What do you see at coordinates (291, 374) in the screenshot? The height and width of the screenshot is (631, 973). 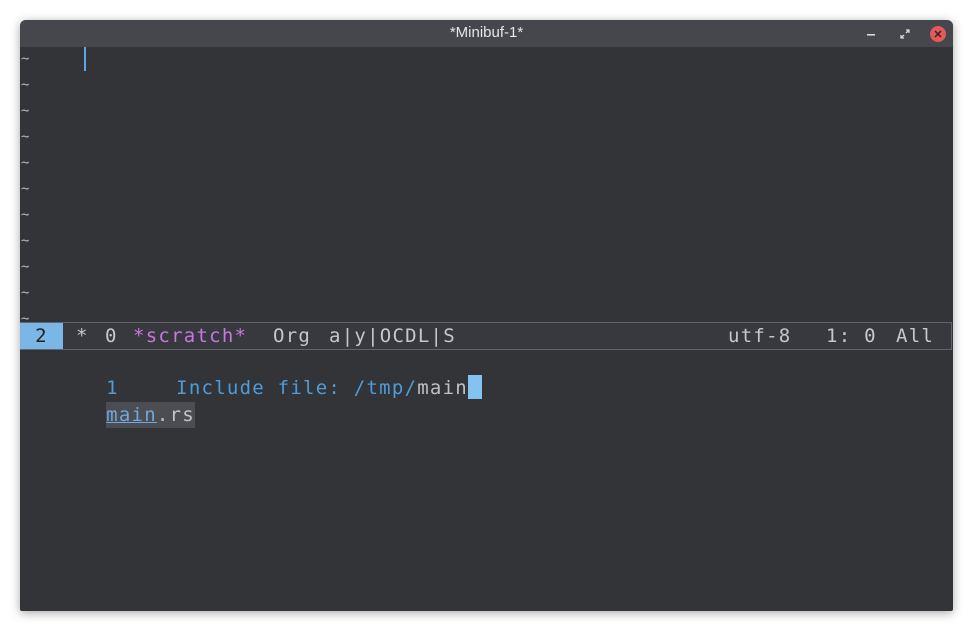 I see `minibuffer-input-line: Include file: /tmp/main` at bounding box center [291, 374].